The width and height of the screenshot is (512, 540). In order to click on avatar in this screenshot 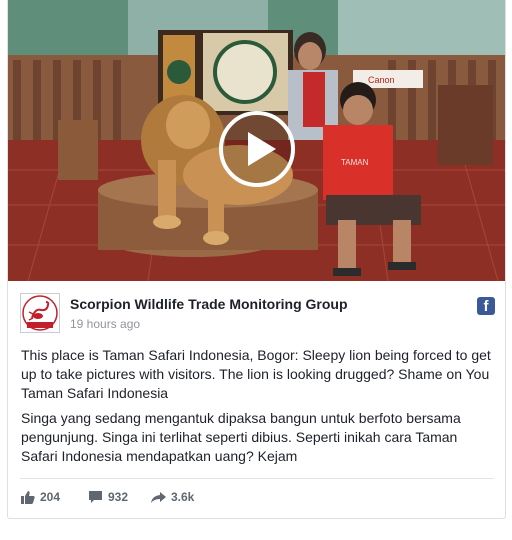, I will do `click(40, 313)`.